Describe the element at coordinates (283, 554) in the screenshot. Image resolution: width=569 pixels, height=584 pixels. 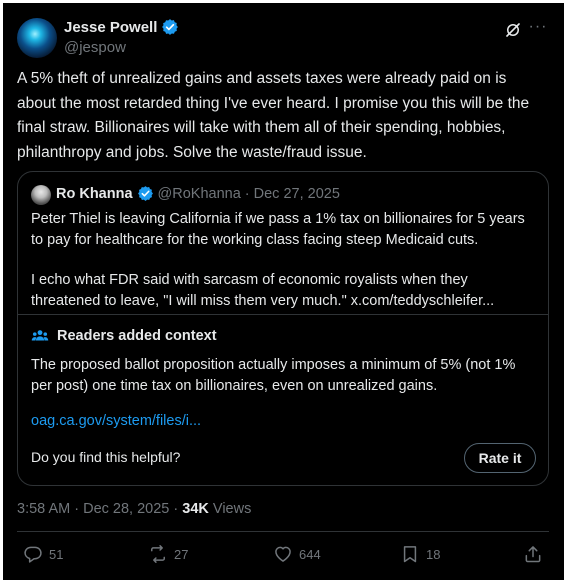
I see `like-icon` at that location.